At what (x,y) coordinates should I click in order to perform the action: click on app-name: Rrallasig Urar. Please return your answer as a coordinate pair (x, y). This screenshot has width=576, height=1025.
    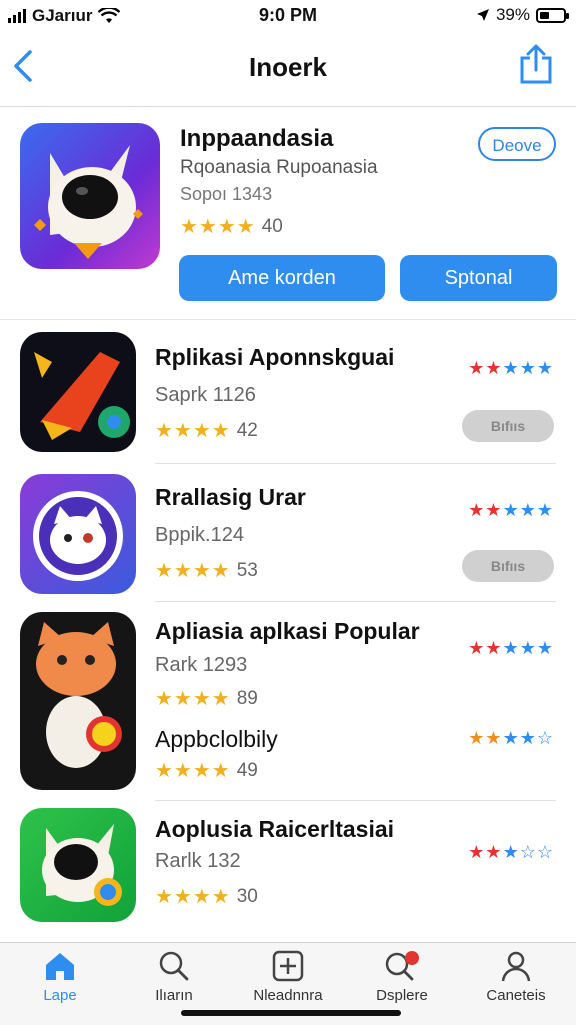
    Looking at the image, I should click on (230, 497).